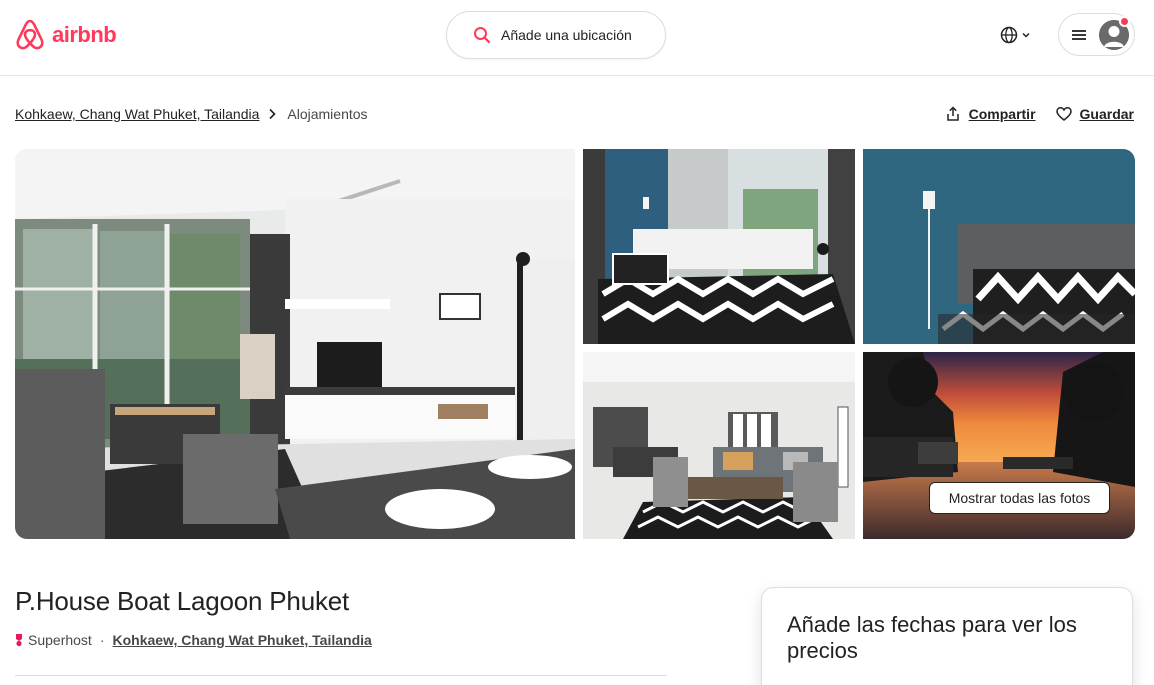 Image resolution: width=1154 pixels, height=685 pixels. Describe the element at coordinates (242, 640) in the screenshot. I see `listing-location-link: Kohkaew, Chang Wat Phuket, Tailandia` at that location.